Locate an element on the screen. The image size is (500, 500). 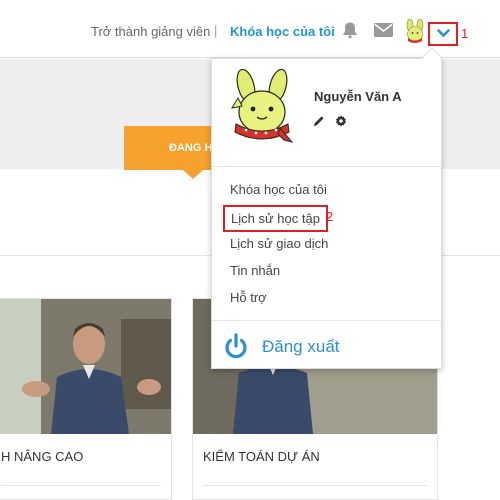
menu-item-support: Hỗ trợ is located at coordinates (248, 297).